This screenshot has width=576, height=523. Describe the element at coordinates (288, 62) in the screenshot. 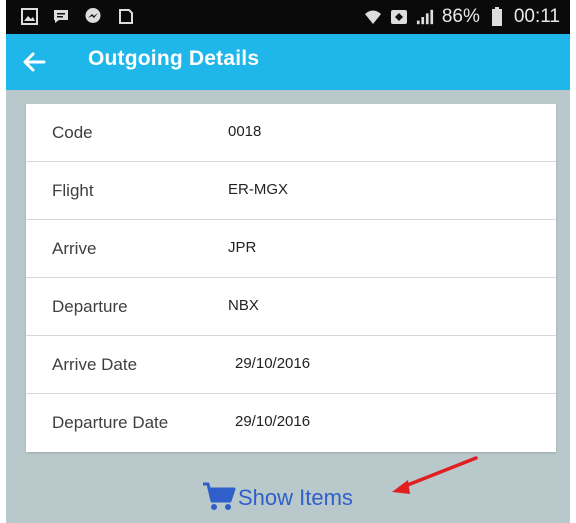

I see `app-bar: Outgoing Details` at that location.